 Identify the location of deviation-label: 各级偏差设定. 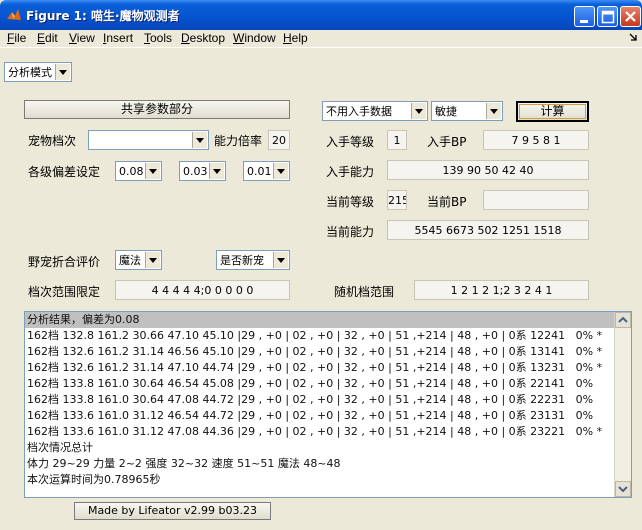
(64, 172).